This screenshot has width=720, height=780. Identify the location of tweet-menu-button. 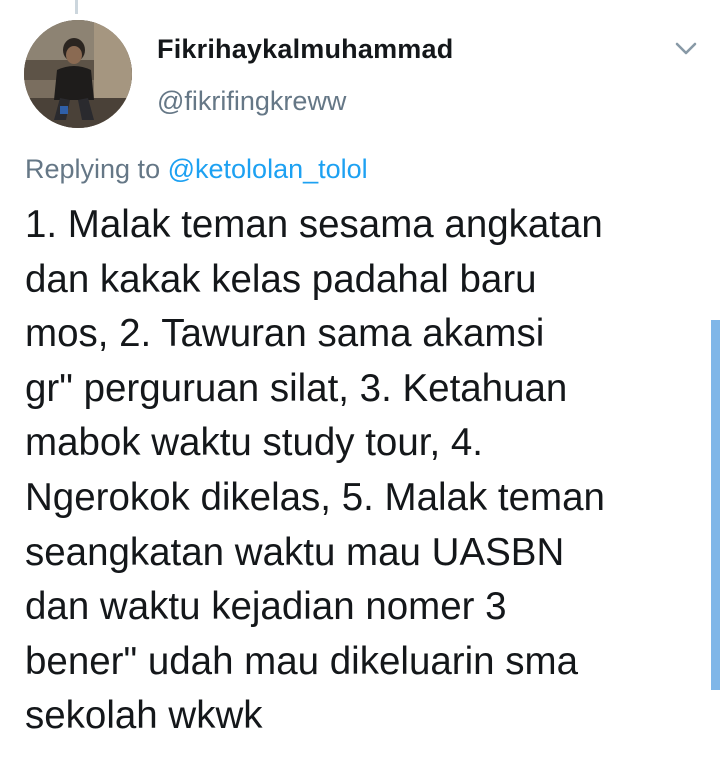
(686, 48).